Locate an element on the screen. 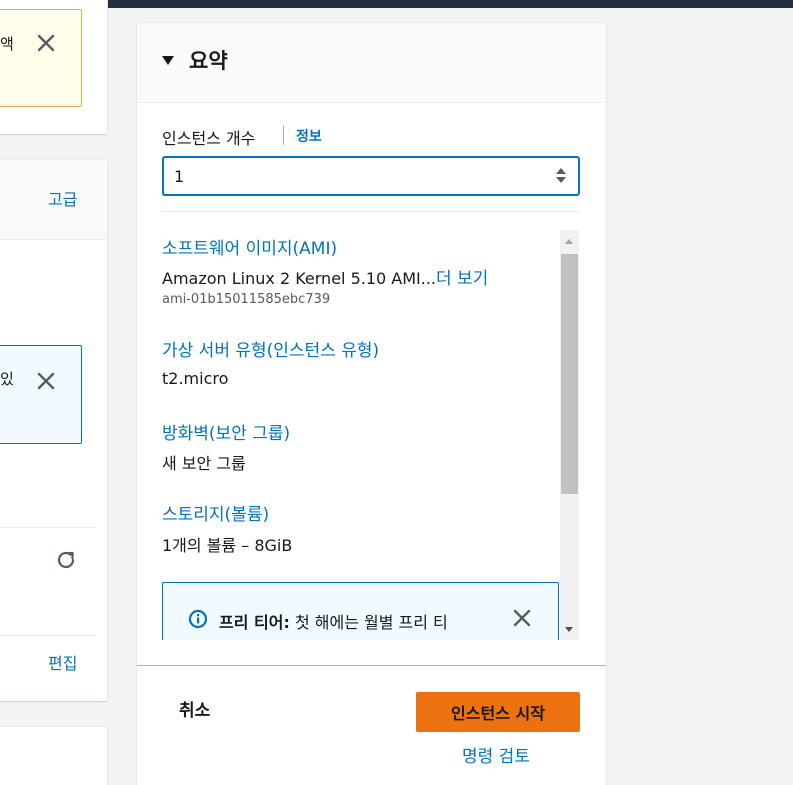 Image resolution: width=793 pixels, height=785 pixels. label-separator is located at coordinates (283, 135).